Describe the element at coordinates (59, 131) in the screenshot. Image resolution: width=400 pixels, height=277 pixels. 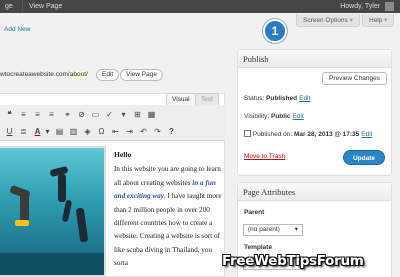
I see `paste-text-icon: ▤` at that location.